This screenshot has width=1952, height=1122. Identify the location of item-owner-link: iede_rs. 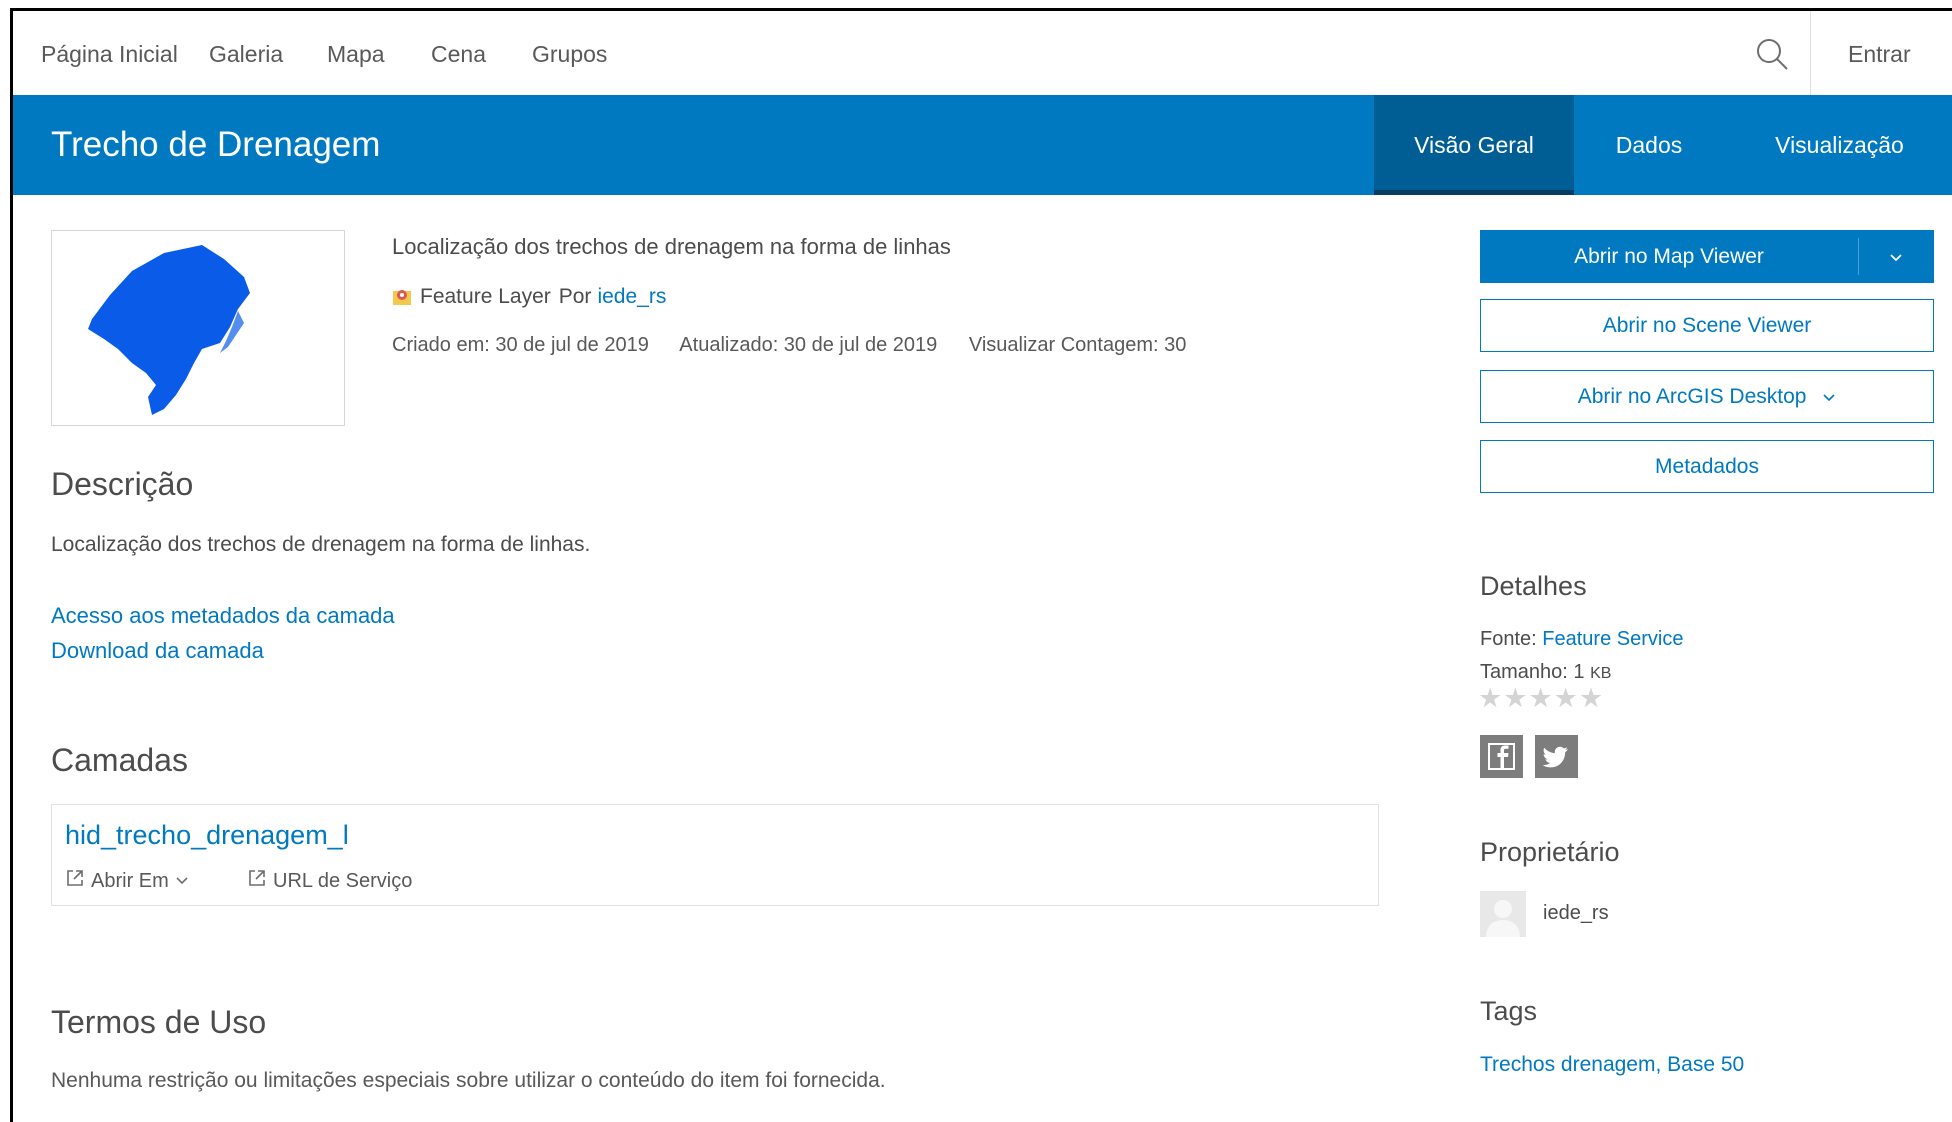
(631, 297).